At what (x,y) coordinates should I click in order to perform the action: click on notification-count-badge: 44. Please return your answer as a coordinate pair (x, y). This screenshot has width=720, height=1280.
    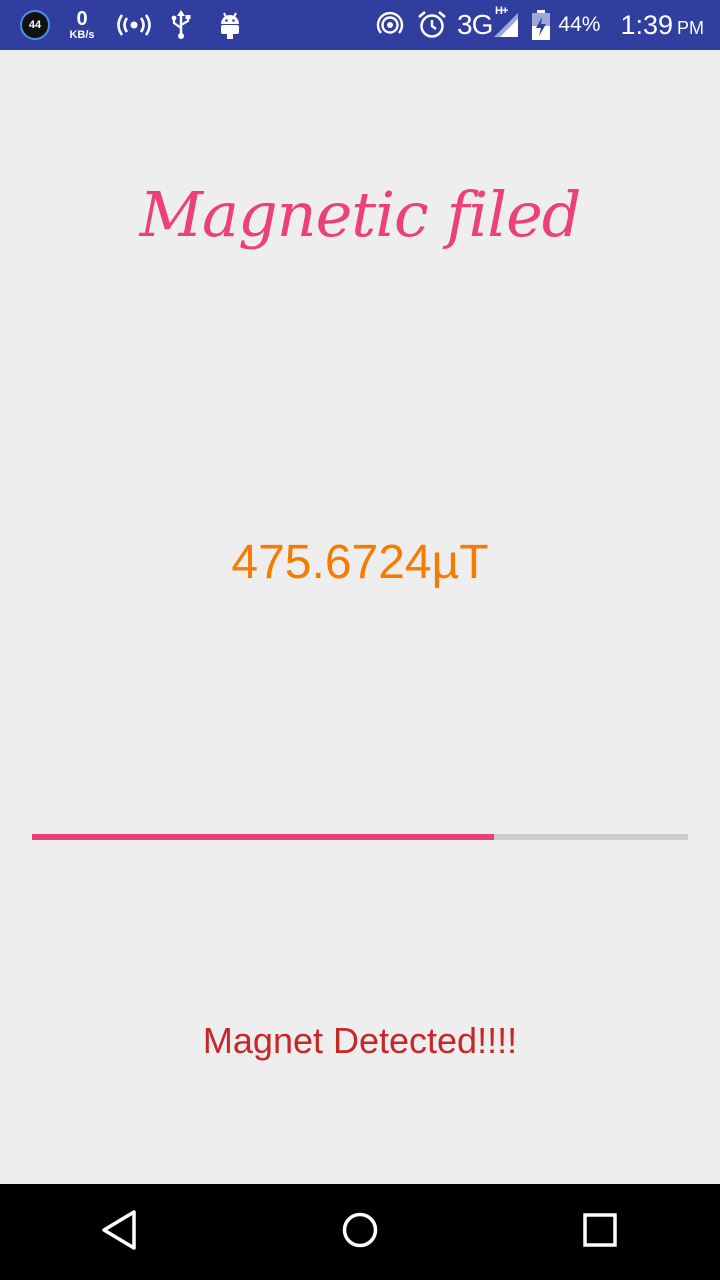
    Looking at the image, I should click on (35, 25).